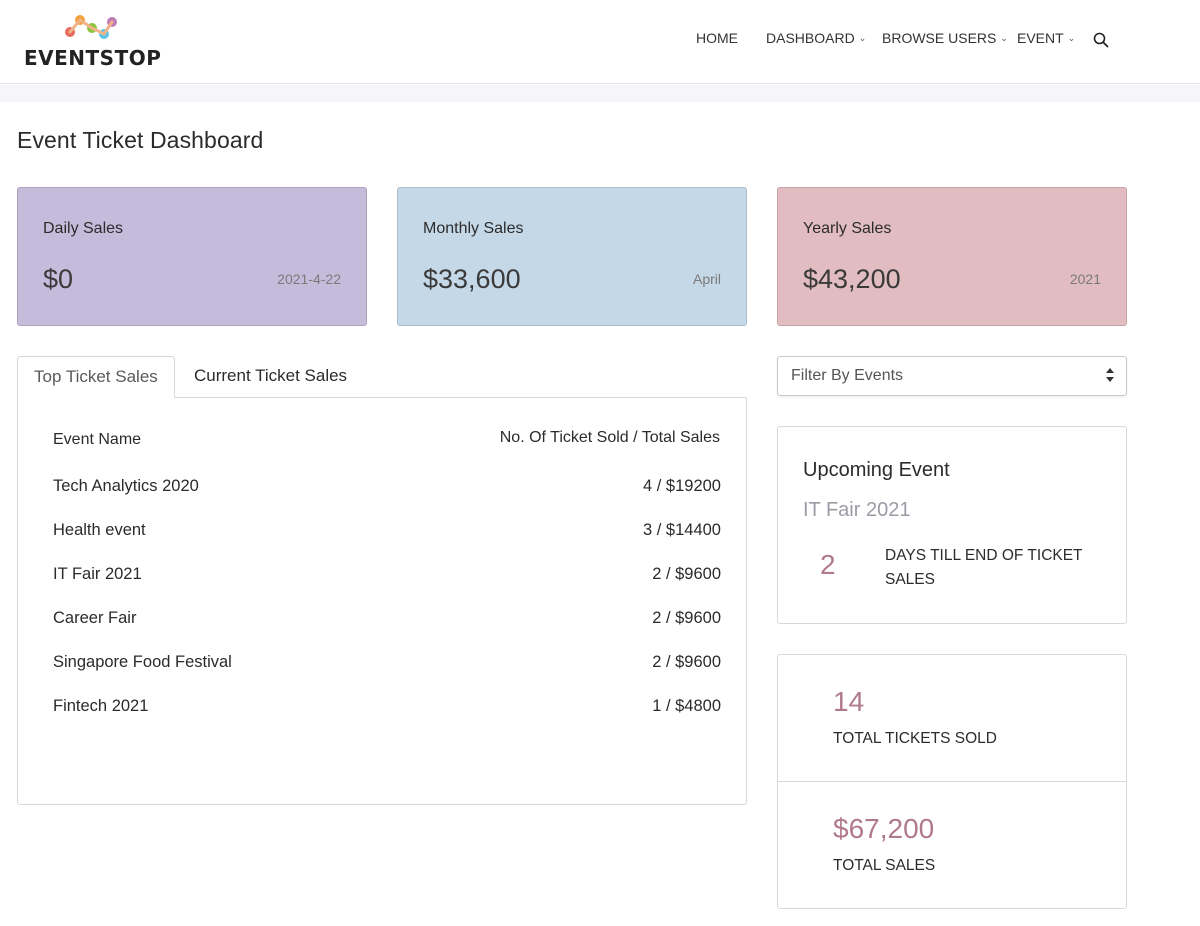 The height and width of the screenshot is (926, 1200). What do you see at coordinates (682, 486) in the screenshot?
I see `tickets-sales-cell: 4 / $19200` at bounding box center [682, 486].